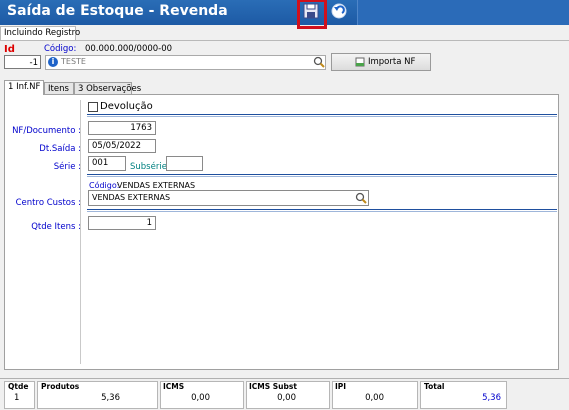  I want to click on dt-saida-label: Dt.Saída :, so click(60, 149).